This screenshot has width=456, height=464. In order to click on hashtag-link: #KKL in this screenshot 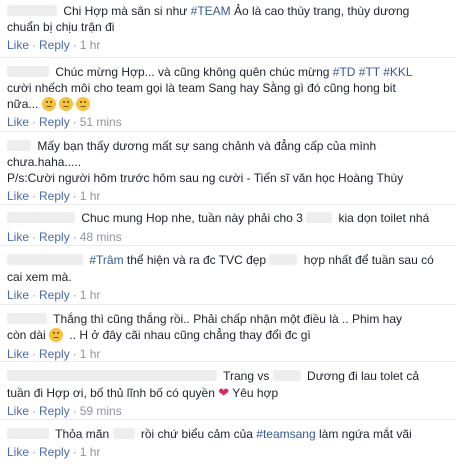, I will do `click(397, 72)`.